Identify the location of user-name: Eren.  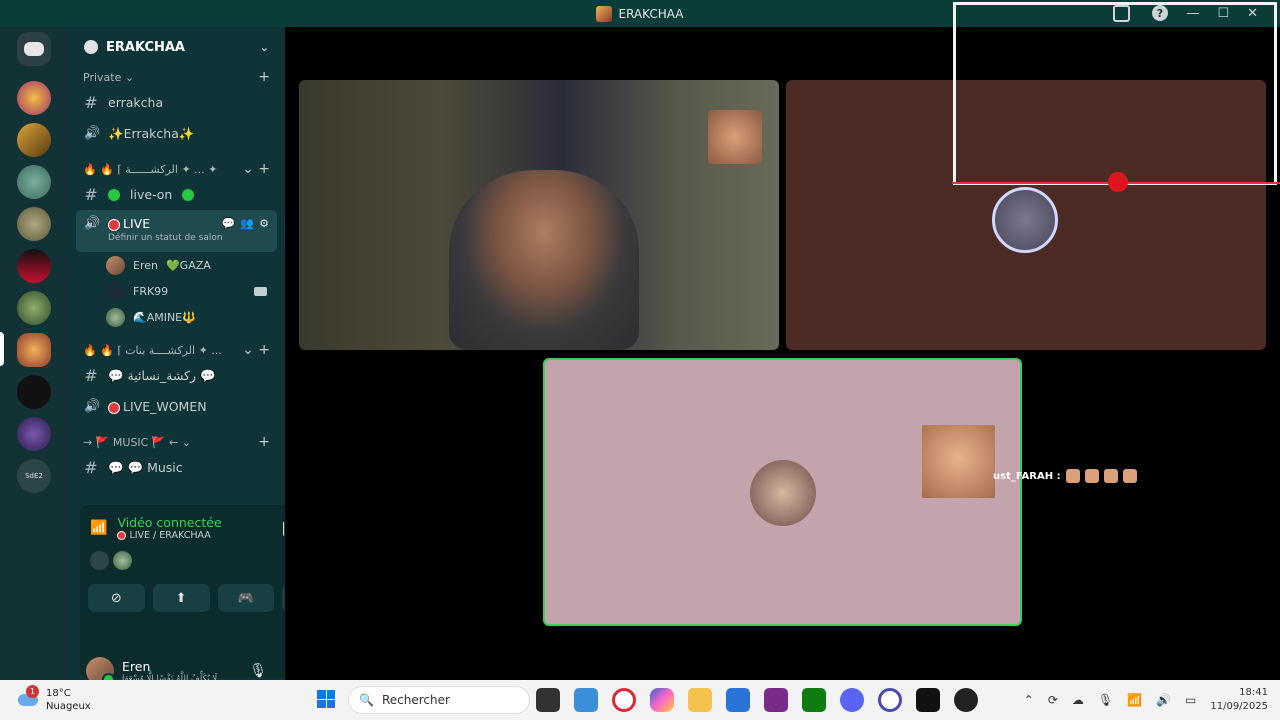
(136, 666).